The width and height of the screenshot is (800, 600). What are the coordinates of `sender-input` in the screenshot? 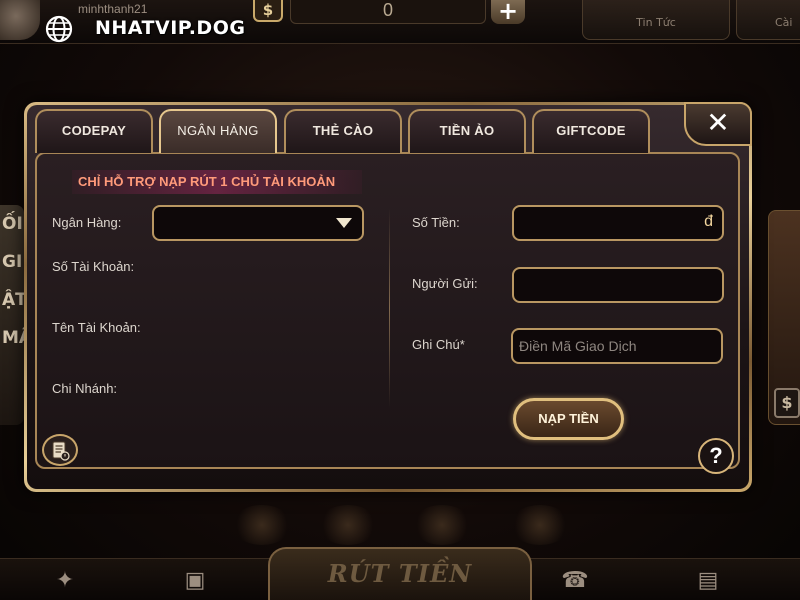 It's located at (618, 285).